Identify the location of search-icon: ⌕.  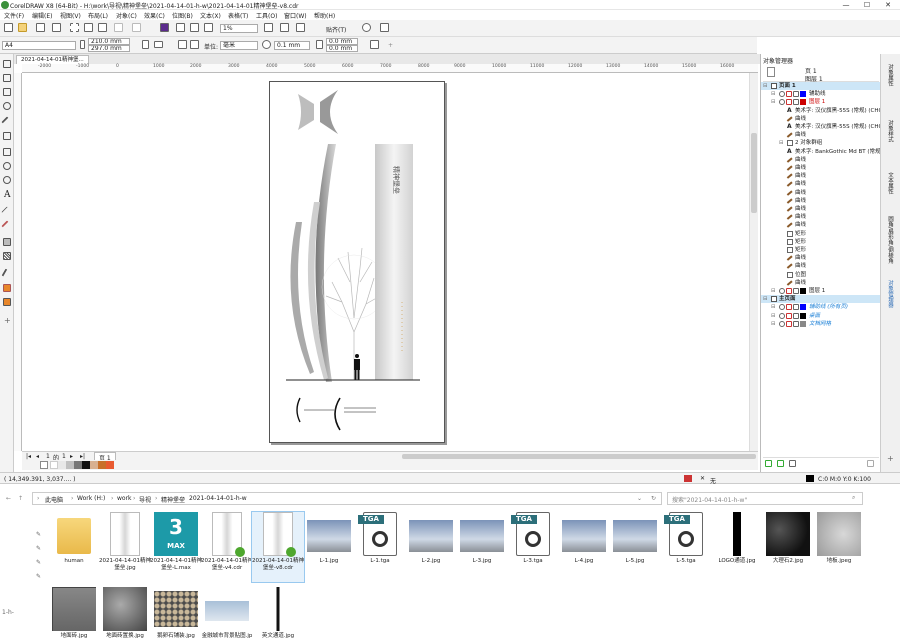
(853, 498).